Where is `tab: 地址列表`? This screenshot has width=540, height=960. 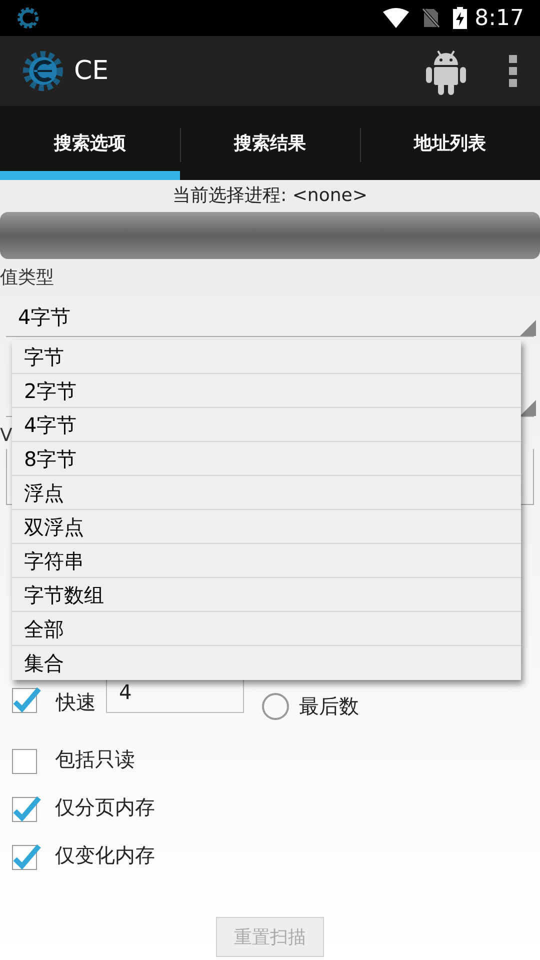
tab: 地址列表 is located at coordinates (450, 143).